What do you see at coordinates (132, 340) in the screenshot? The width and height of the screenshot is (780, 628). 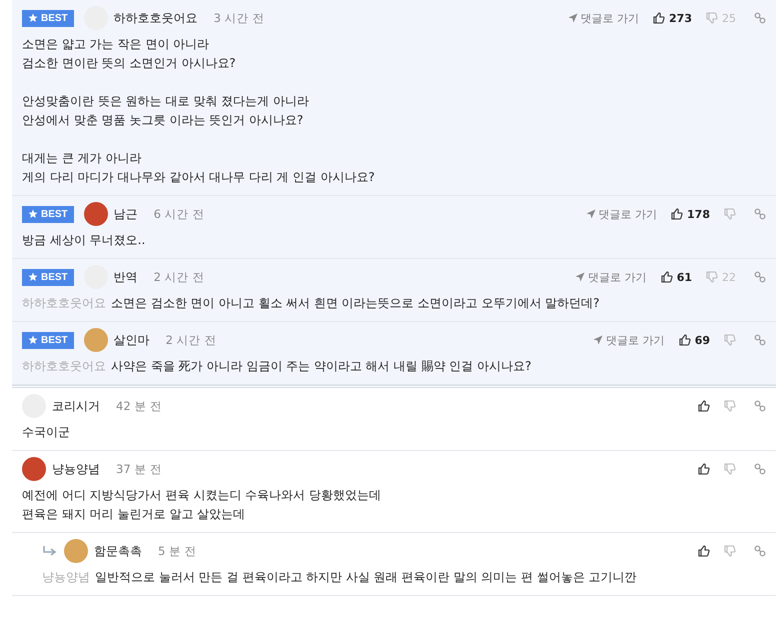 I see `author-name: 살인마` at bounding box center [132, 340].